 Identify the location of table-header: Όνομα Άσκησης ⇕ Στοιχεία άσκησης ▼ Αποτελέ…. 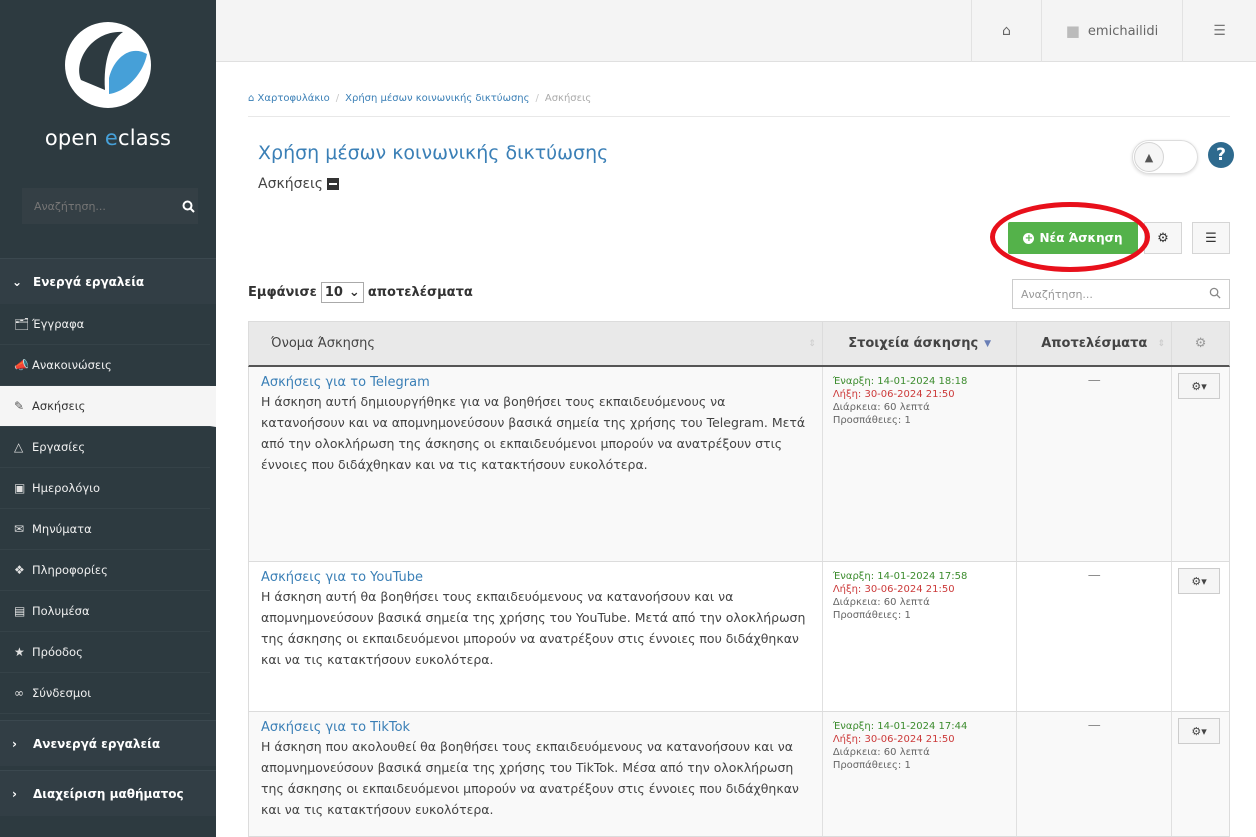
(739, 344).